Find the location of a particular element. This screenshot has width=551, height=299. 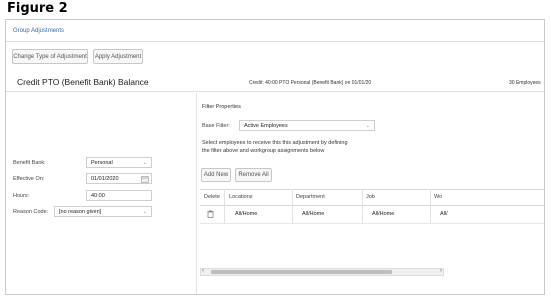

hours-label: Hours: is located at coordinates (21, 196).